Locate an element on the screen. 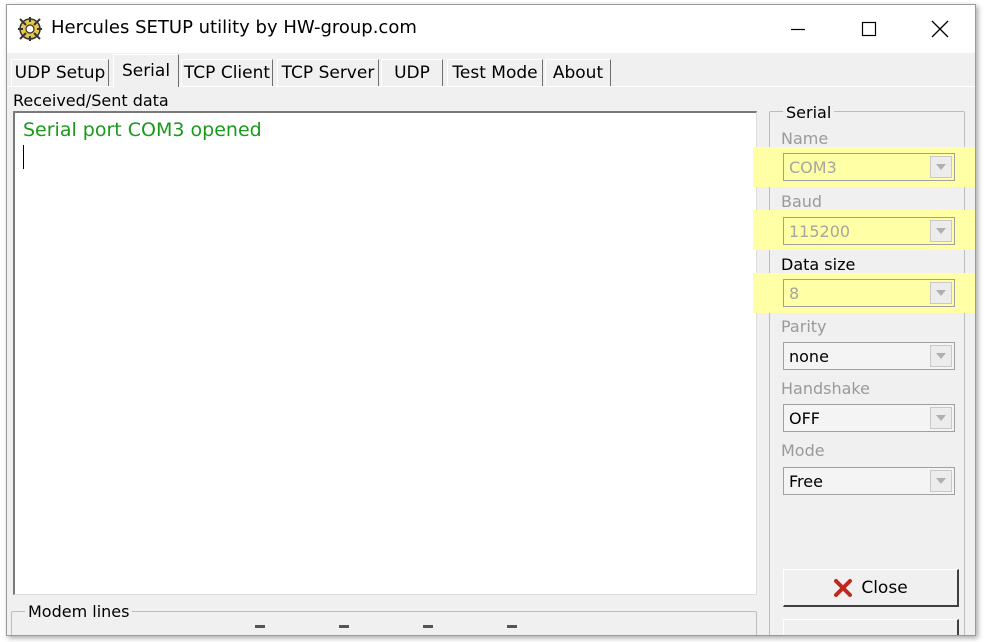  tab-udp: UDP is located at coordinates (412, 72).